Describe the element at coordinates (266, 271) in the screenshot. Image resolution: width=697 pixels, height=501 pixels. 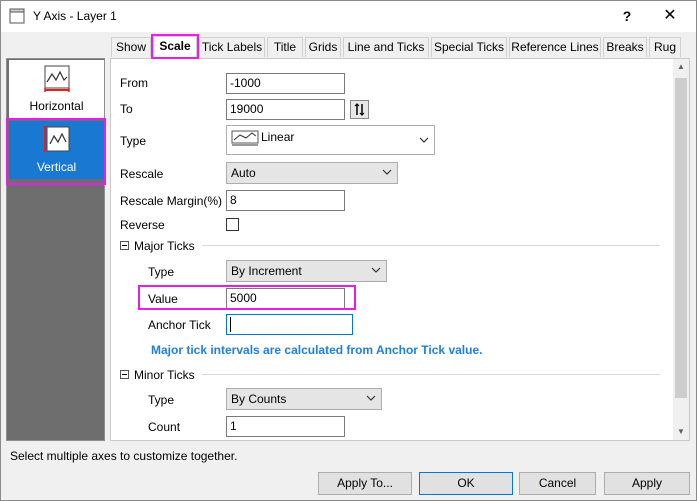
I see `major-type-select-value: By Increment` at that location.